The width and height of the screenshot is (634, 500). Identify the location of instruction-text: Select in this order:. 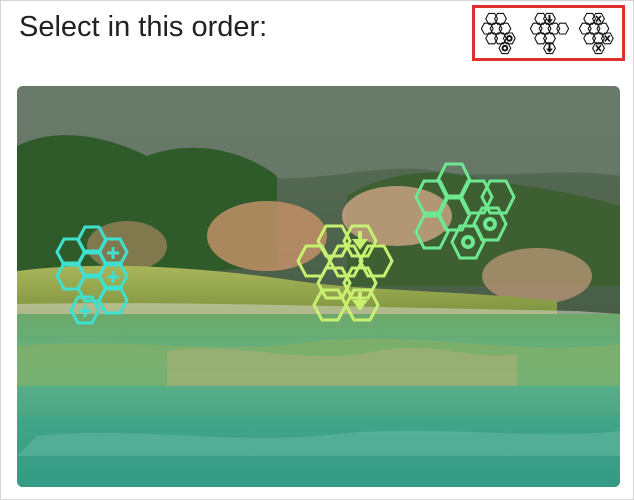
(143, 27).